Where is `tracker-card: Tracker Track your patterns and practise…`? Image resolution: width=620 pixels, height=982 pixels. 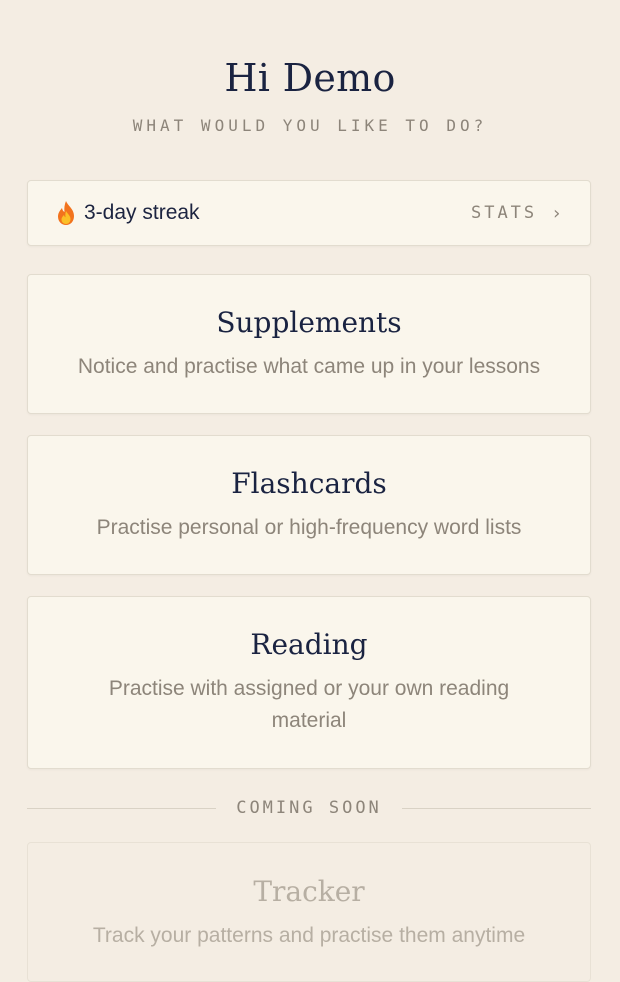 tracker-card: Tracker Track your patterns and practise… is located at coordinates (309, 912).